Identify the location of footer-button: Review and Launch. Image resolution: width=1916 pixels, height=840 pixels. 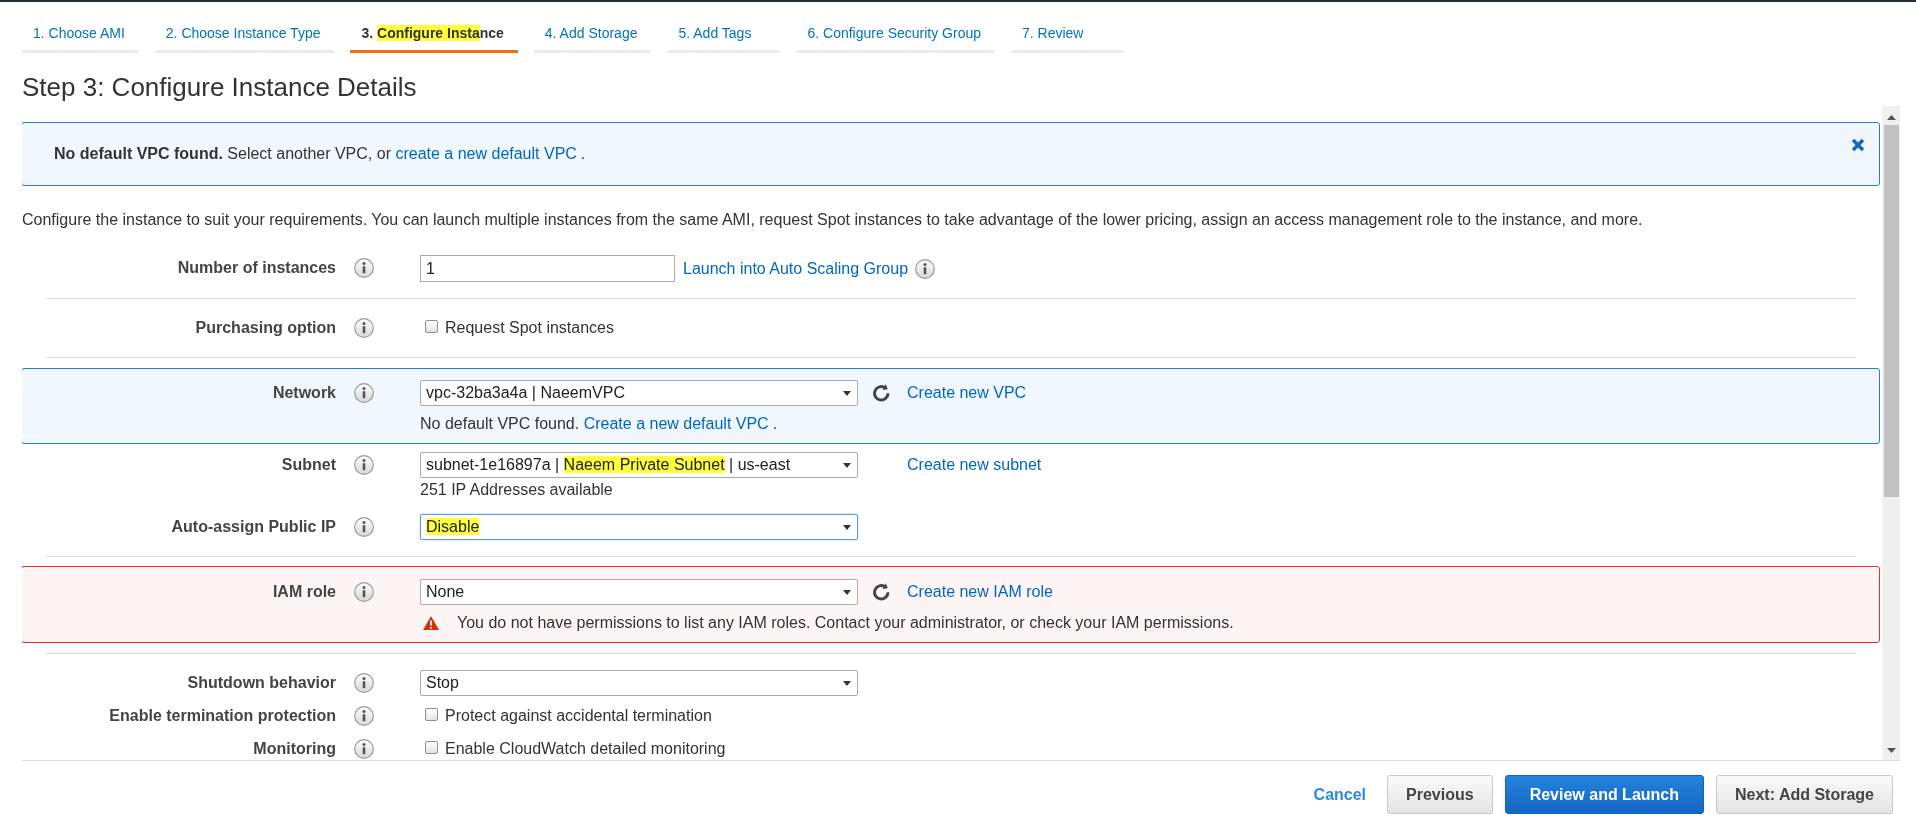
(1604, 794).